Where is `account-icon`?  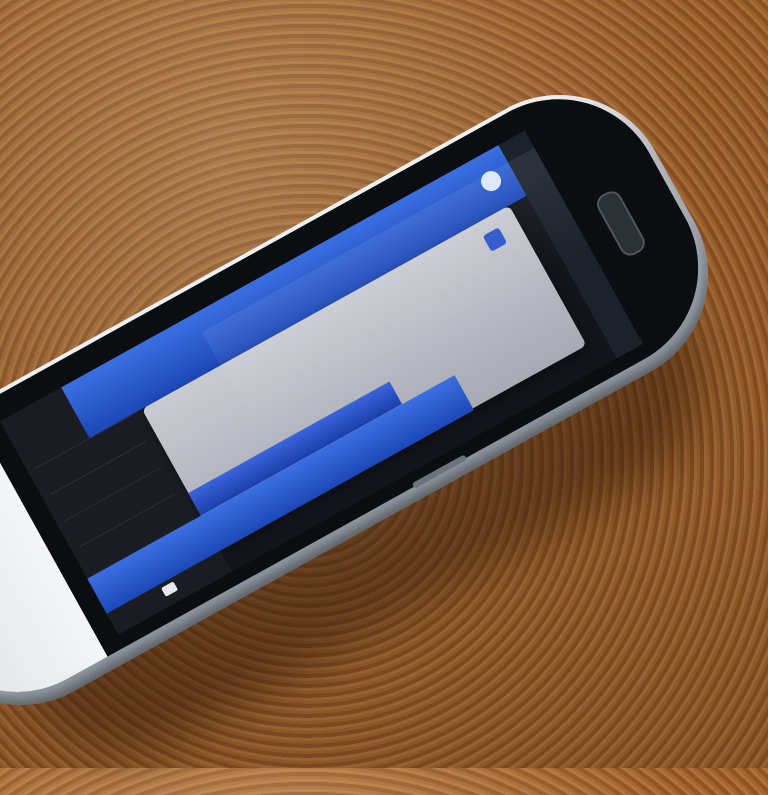 account-icon is located at coordinates (491, 181).